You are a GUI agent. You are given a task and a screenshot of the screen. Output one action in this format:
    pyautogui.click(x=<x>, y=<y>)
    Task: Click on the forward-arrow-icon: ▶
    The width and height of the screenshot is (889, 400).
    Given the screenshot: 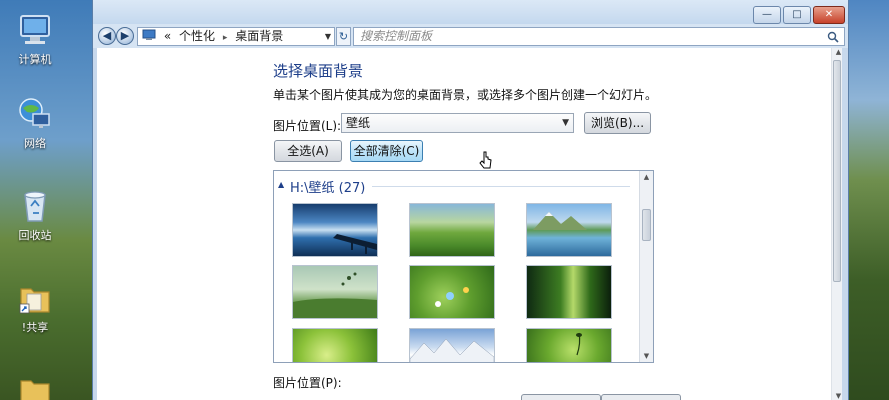 What is the action you would take?
    pyautogui.click(x=125, y=35)
    